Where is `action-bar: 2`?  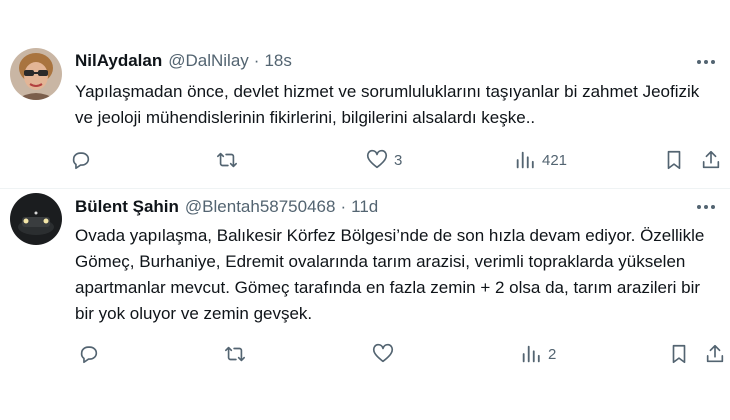
action-bar: 2 is located at coordinates (400, 354).